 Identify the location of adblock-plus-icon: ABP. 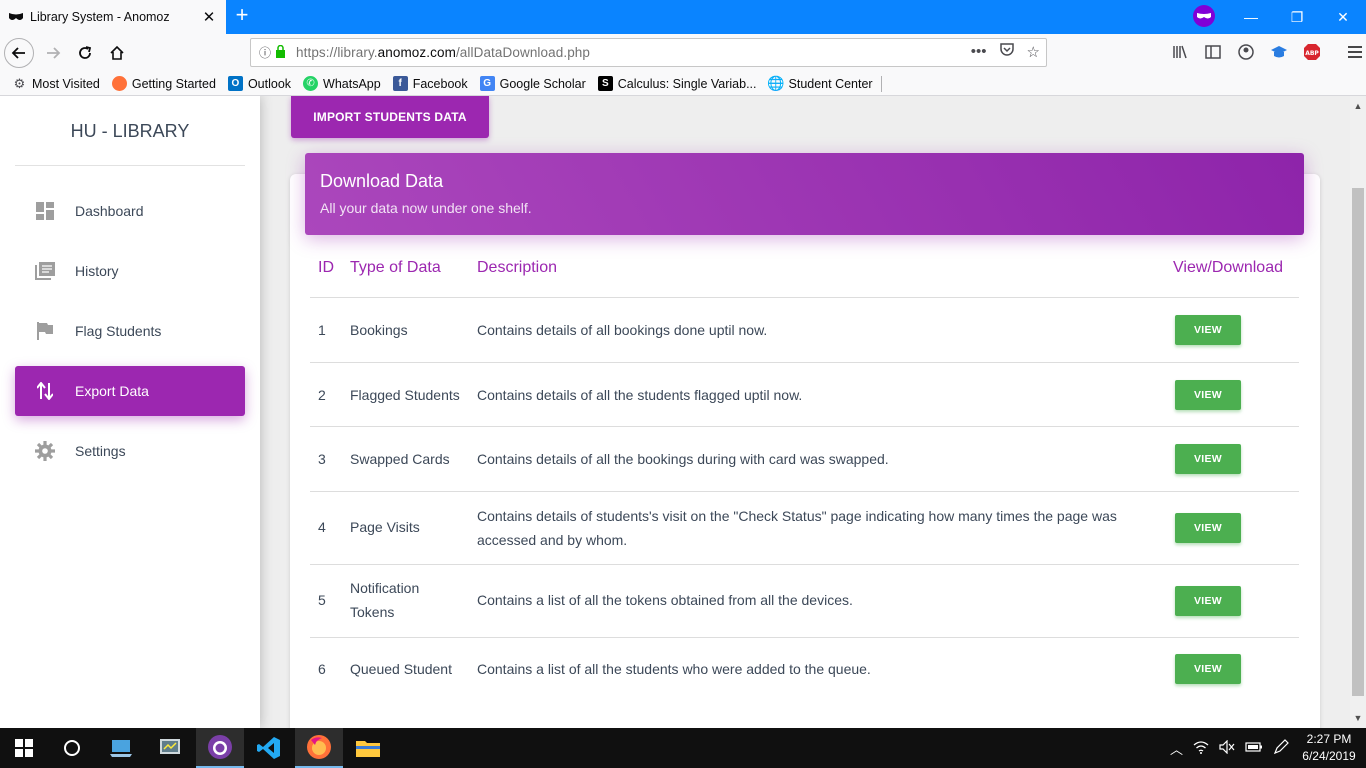
(1312, 52).